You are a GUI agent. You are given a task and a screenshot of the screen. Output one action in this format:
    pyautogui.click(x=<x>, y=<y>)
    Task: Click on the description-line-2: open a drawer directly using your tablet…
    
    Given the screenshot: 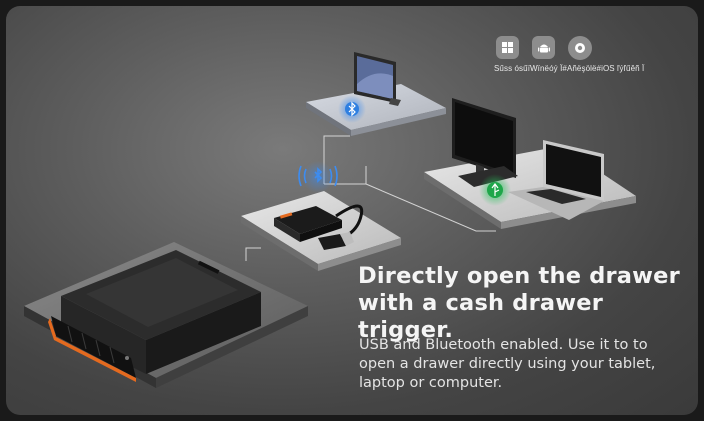 What is the action you would take?
    pyautogui.click(x=507, y=364)
    